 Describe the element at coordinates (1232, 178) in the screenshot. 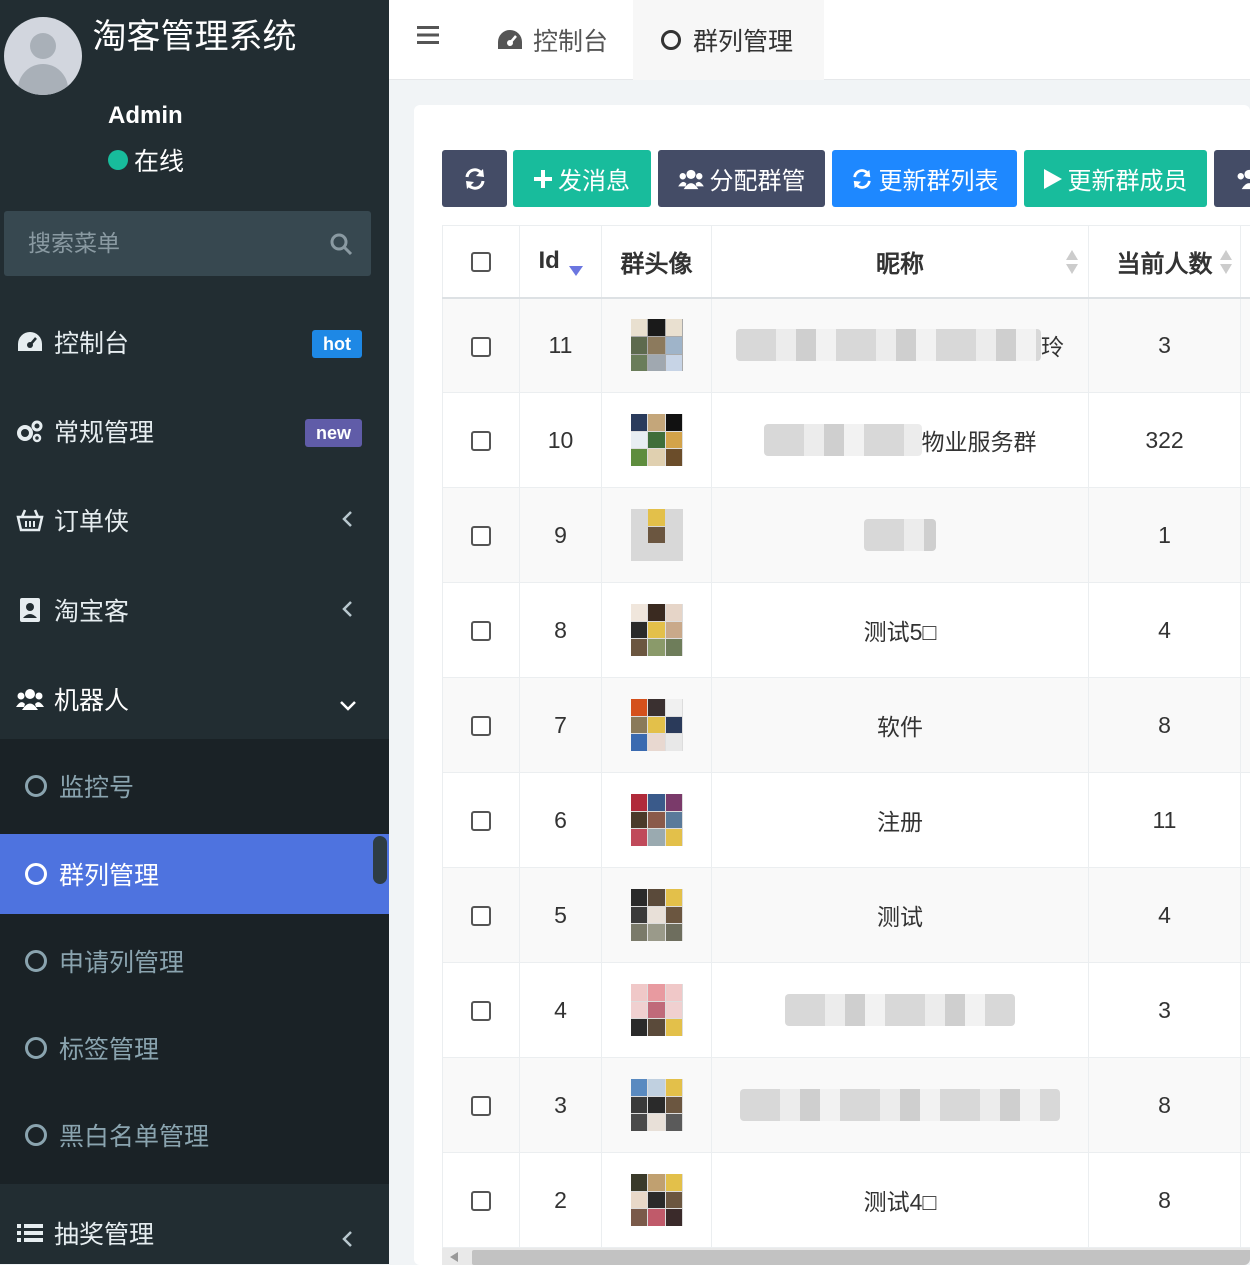

I see `more-button` at that location.